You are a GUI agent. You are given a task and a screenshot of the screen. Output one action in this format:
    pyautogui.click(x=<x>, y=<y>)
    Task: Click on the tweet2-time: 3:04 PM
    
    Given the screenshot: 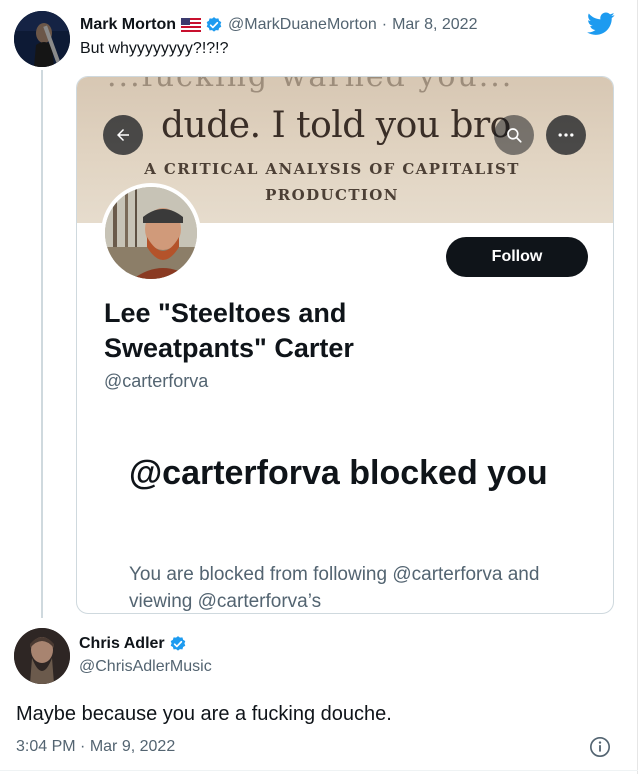 What is the action you would take?
    pyautogui.click(x=46, y=746)
    